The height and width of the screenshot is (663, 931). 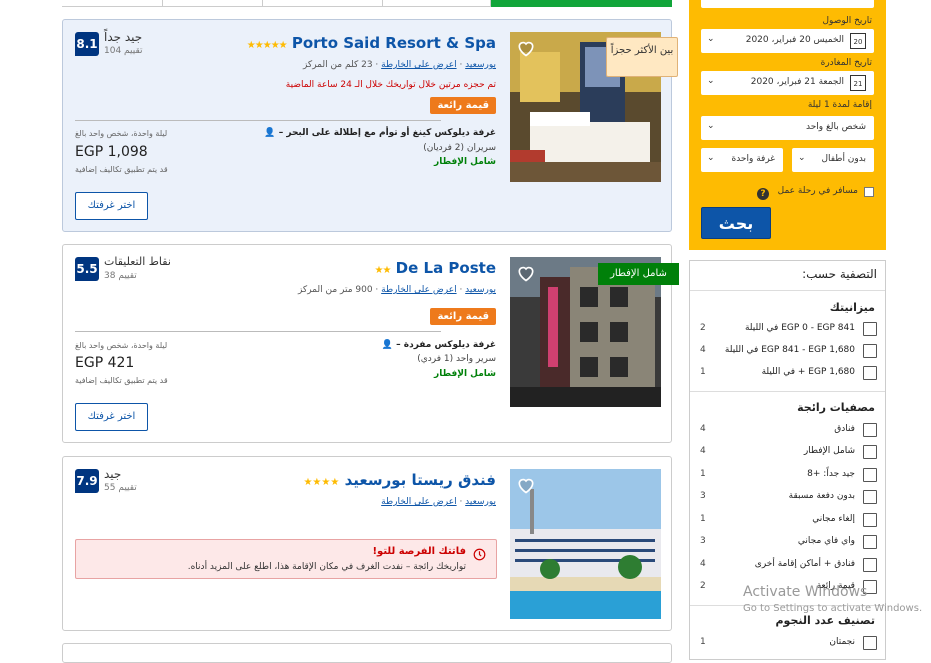 What do you see at coordinates (788, 566) in the screenshot?
I see `filter-option: فنادق + أماكن إقامة أخرى 4` at bounding box center [788, 566].